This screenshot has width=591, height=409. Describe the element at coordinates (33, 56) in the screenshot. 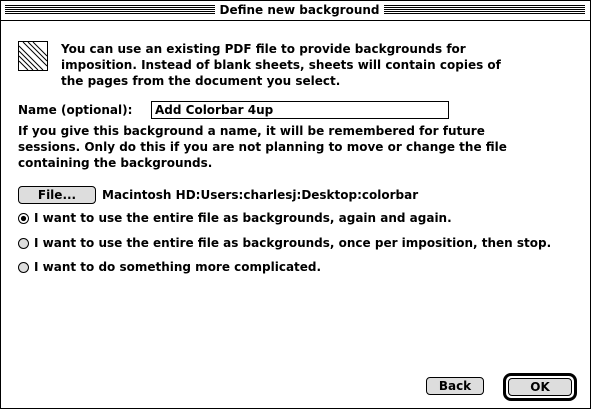

I see `document-icon` at that location.